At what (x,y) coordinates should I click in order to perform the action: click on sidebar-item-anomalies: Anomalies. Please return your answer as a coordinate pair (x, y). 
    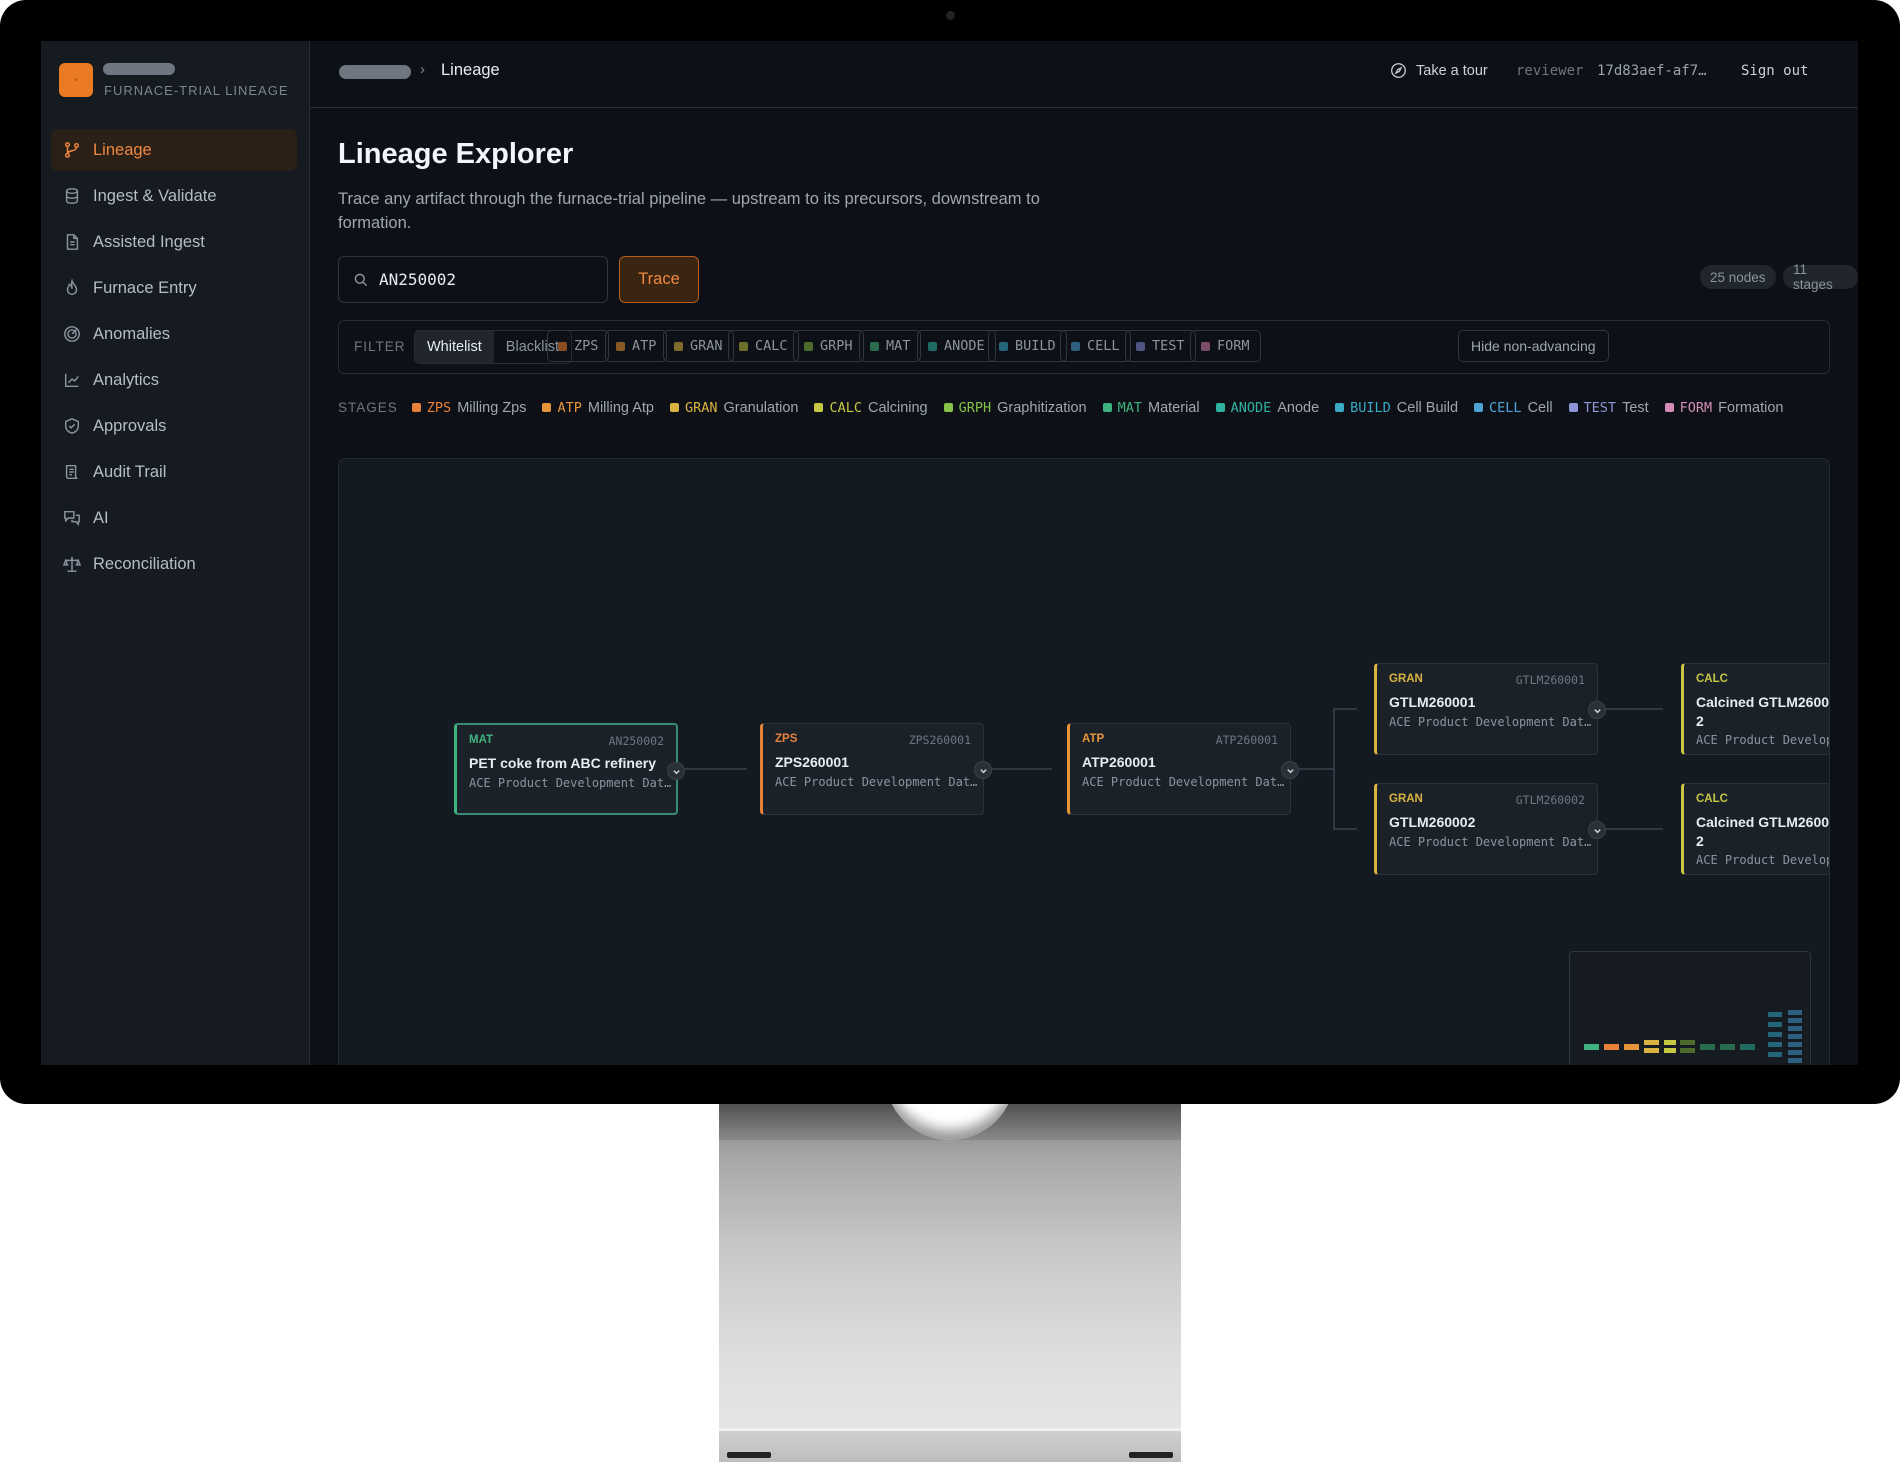
    Looking at the image, I should click on (174, 334).